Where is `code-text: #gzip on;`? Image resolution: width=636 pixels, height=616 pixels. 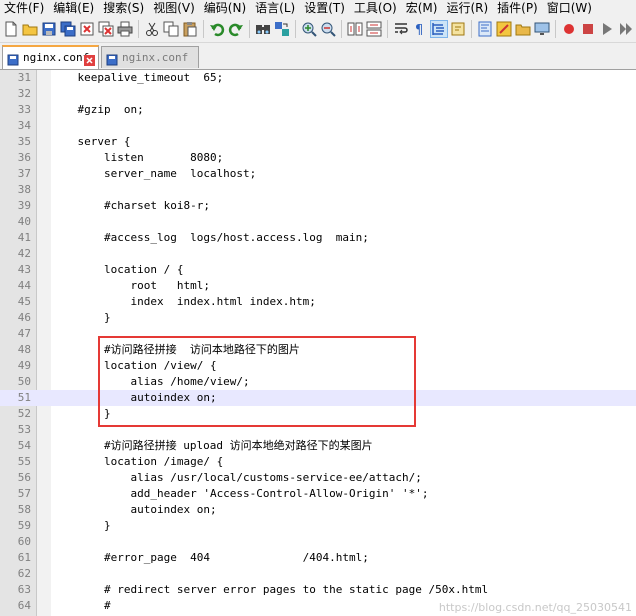
code-text: #gzip on; is located at coordinates (97, 109).